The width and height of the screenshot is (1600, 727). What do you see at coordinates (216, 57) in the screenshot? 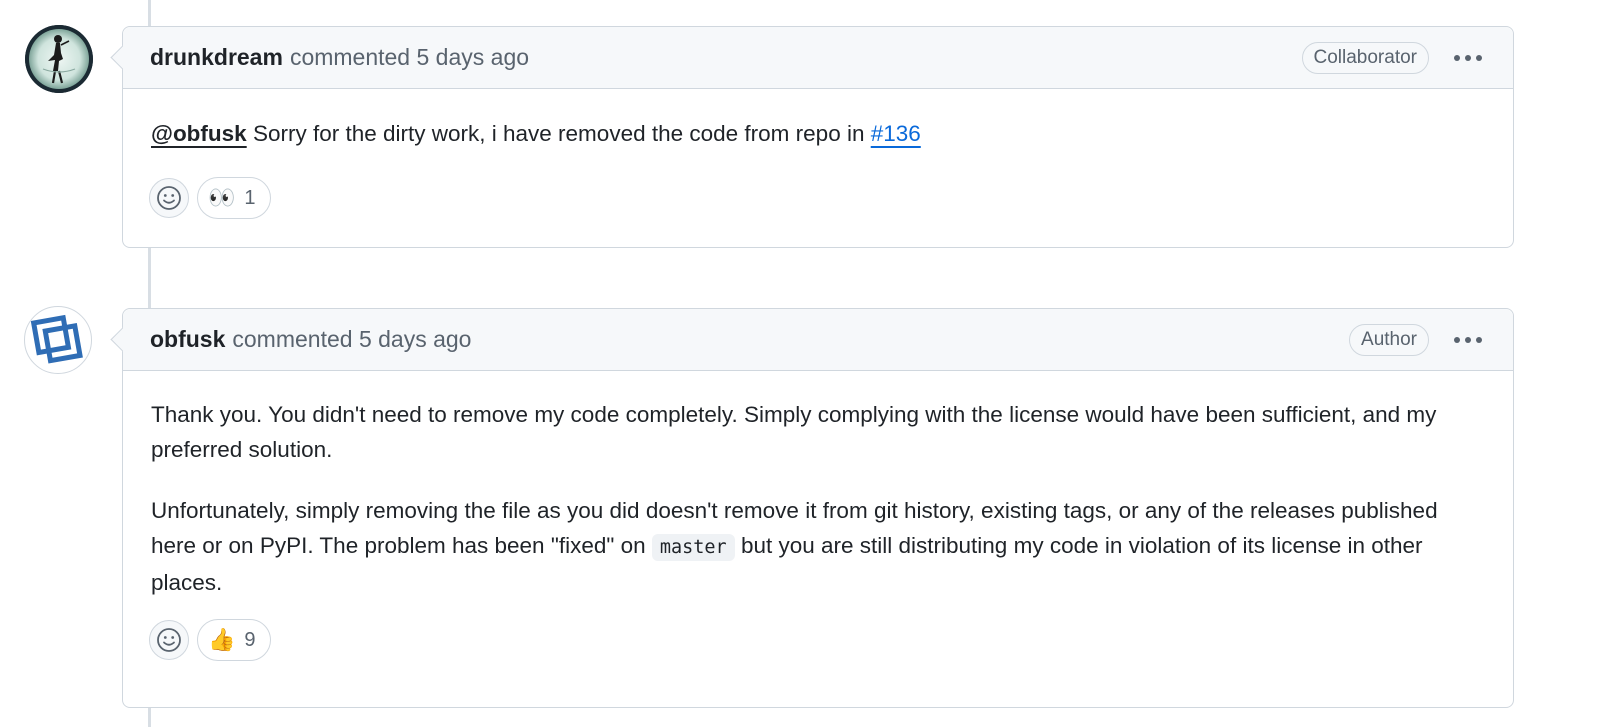
I see `comment-author: drunkdream` at bounding box center [216, 57].